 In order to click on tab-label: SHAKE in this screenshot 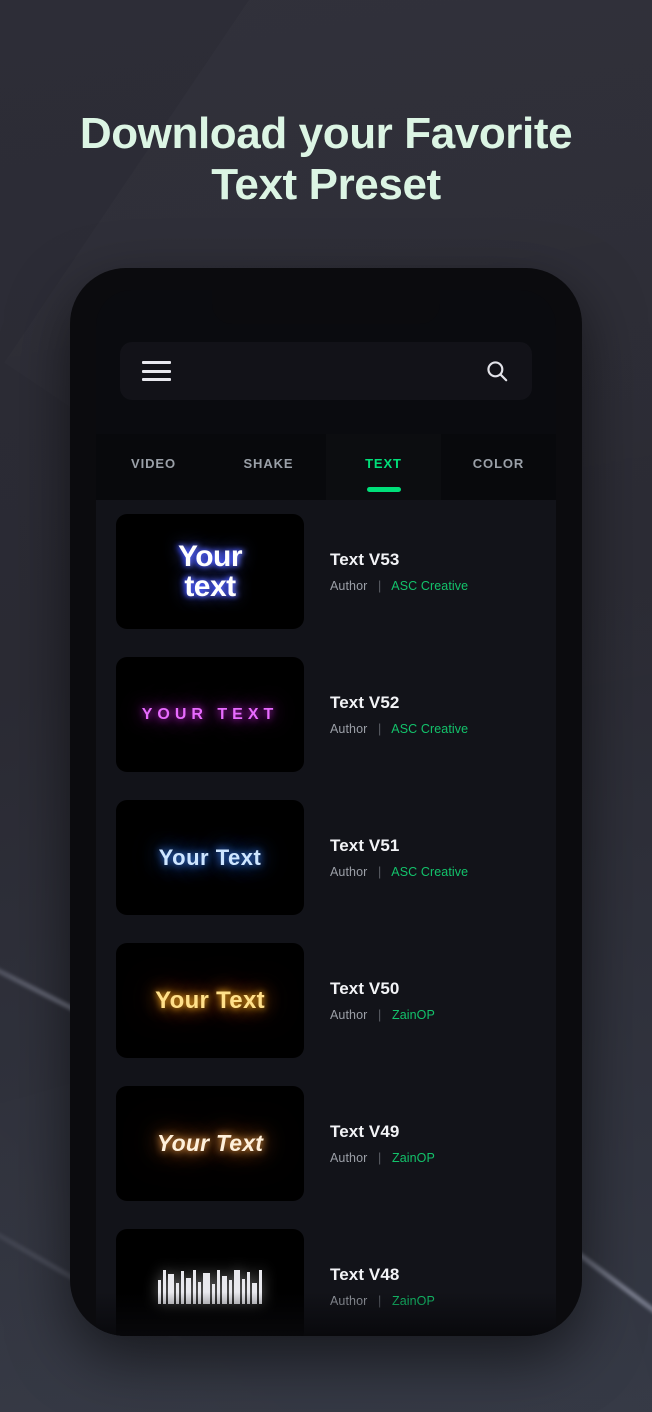, I will do `click(268, 463)`.